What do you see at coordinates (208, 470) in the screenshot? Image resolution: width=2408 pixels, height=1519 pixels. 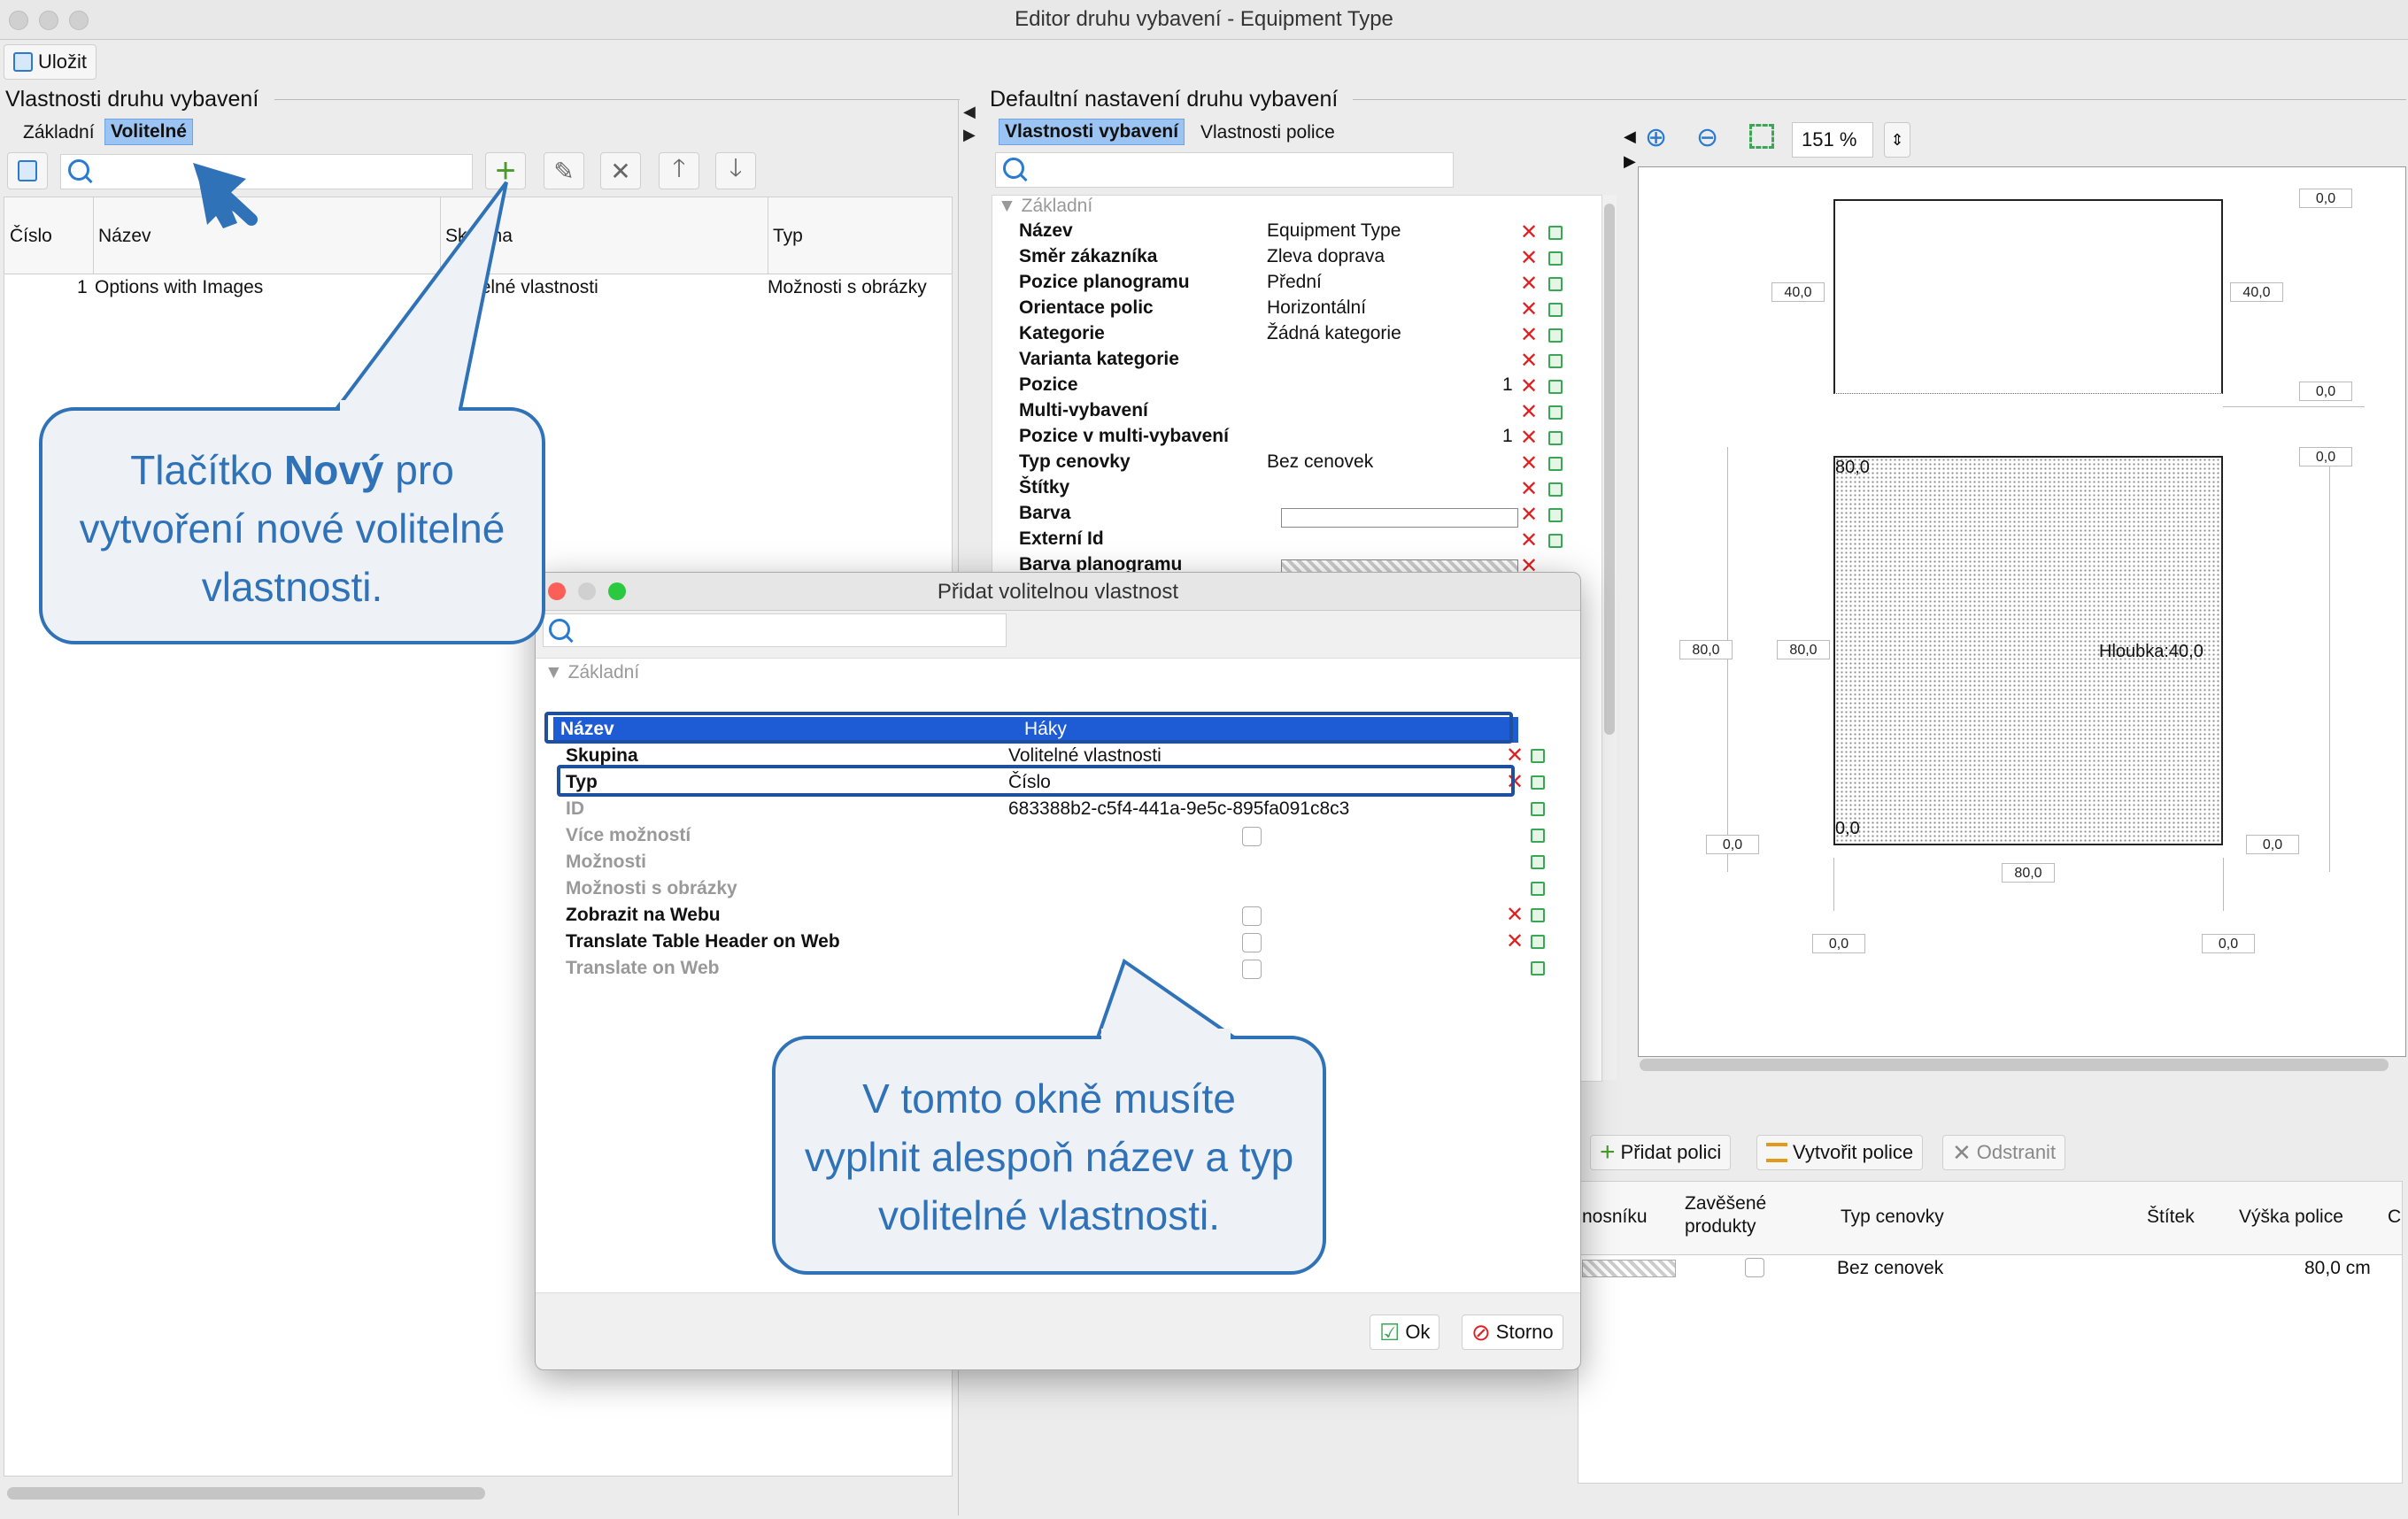 I see `callout-new-pre: Tlačítko` at bounding box center [208, 470].